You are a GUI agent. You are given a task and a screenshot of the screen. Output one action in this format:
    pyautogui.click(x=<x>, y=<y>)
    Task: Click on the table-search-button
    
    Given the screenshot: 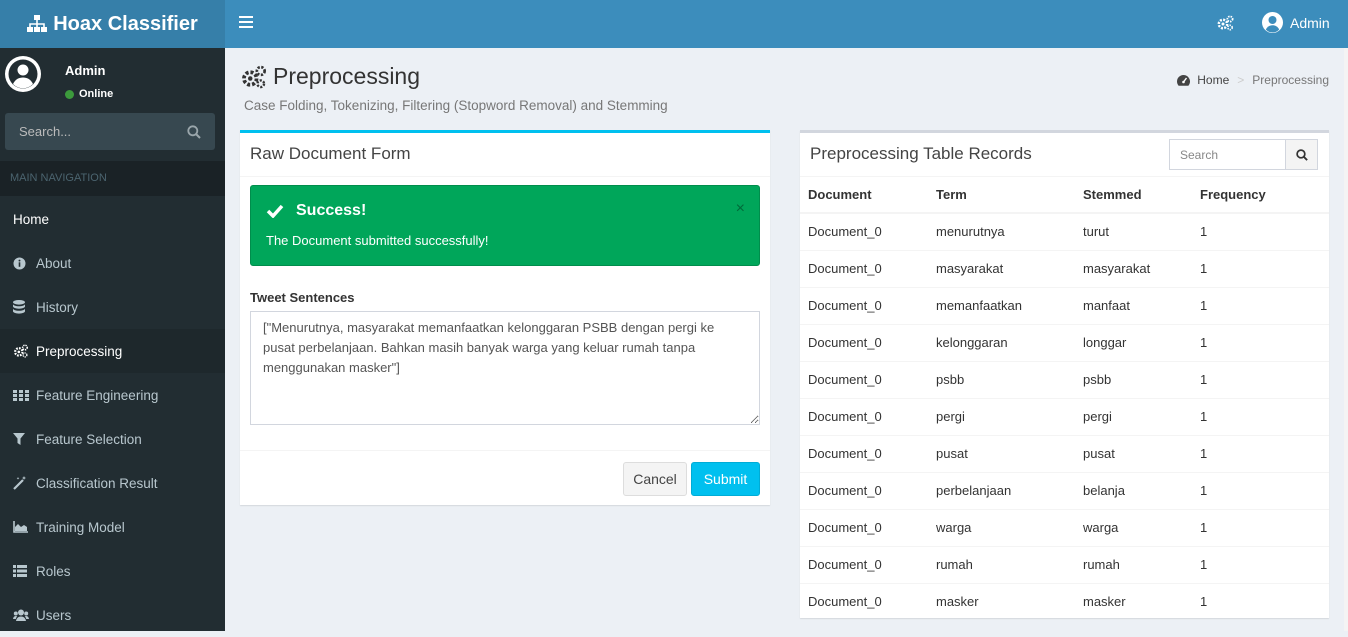 What is the action you would take?
    pyautogui.click(x=1301, y=154)
    